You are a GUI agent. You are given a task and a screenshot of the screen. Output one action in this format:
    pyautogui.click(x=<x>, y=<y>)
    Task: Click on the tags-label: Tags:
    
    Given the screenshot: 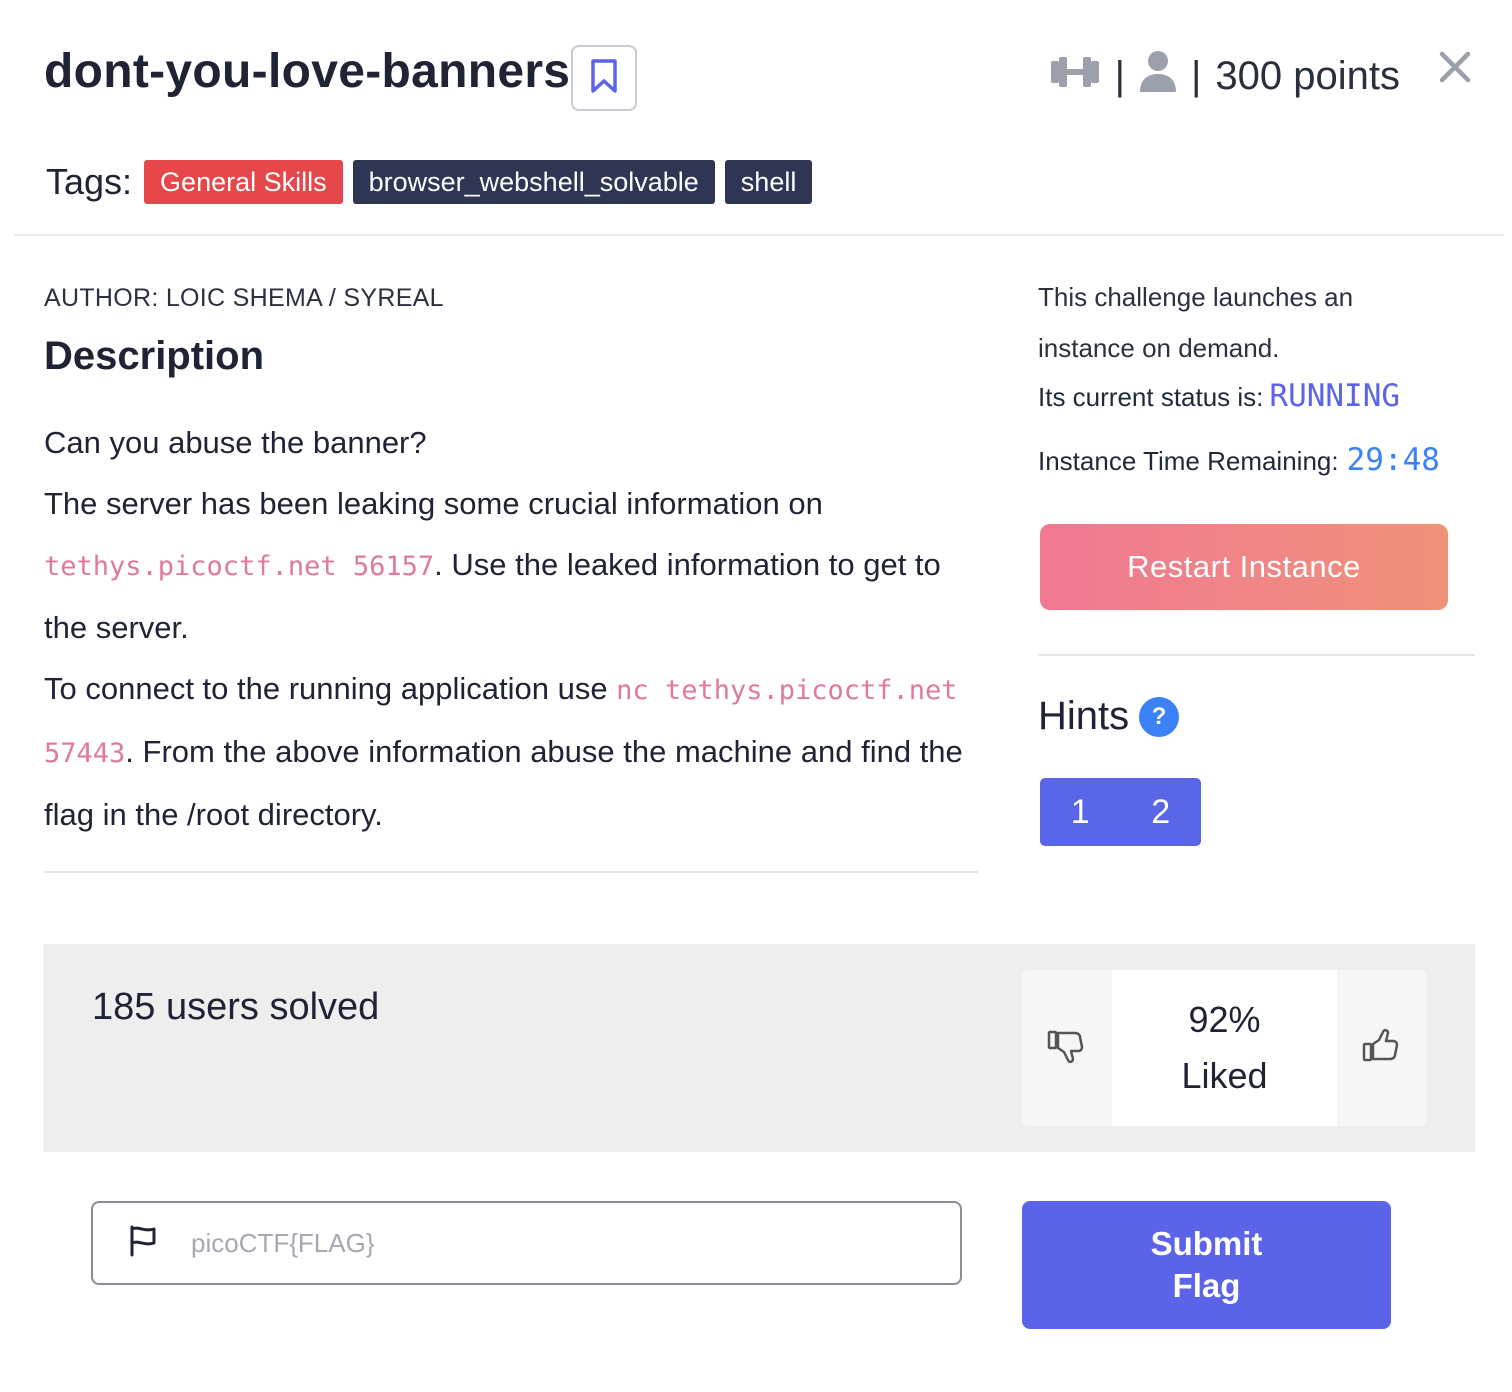 What is the action you would take?
    pyautogui.click(x=89, y=181)
    